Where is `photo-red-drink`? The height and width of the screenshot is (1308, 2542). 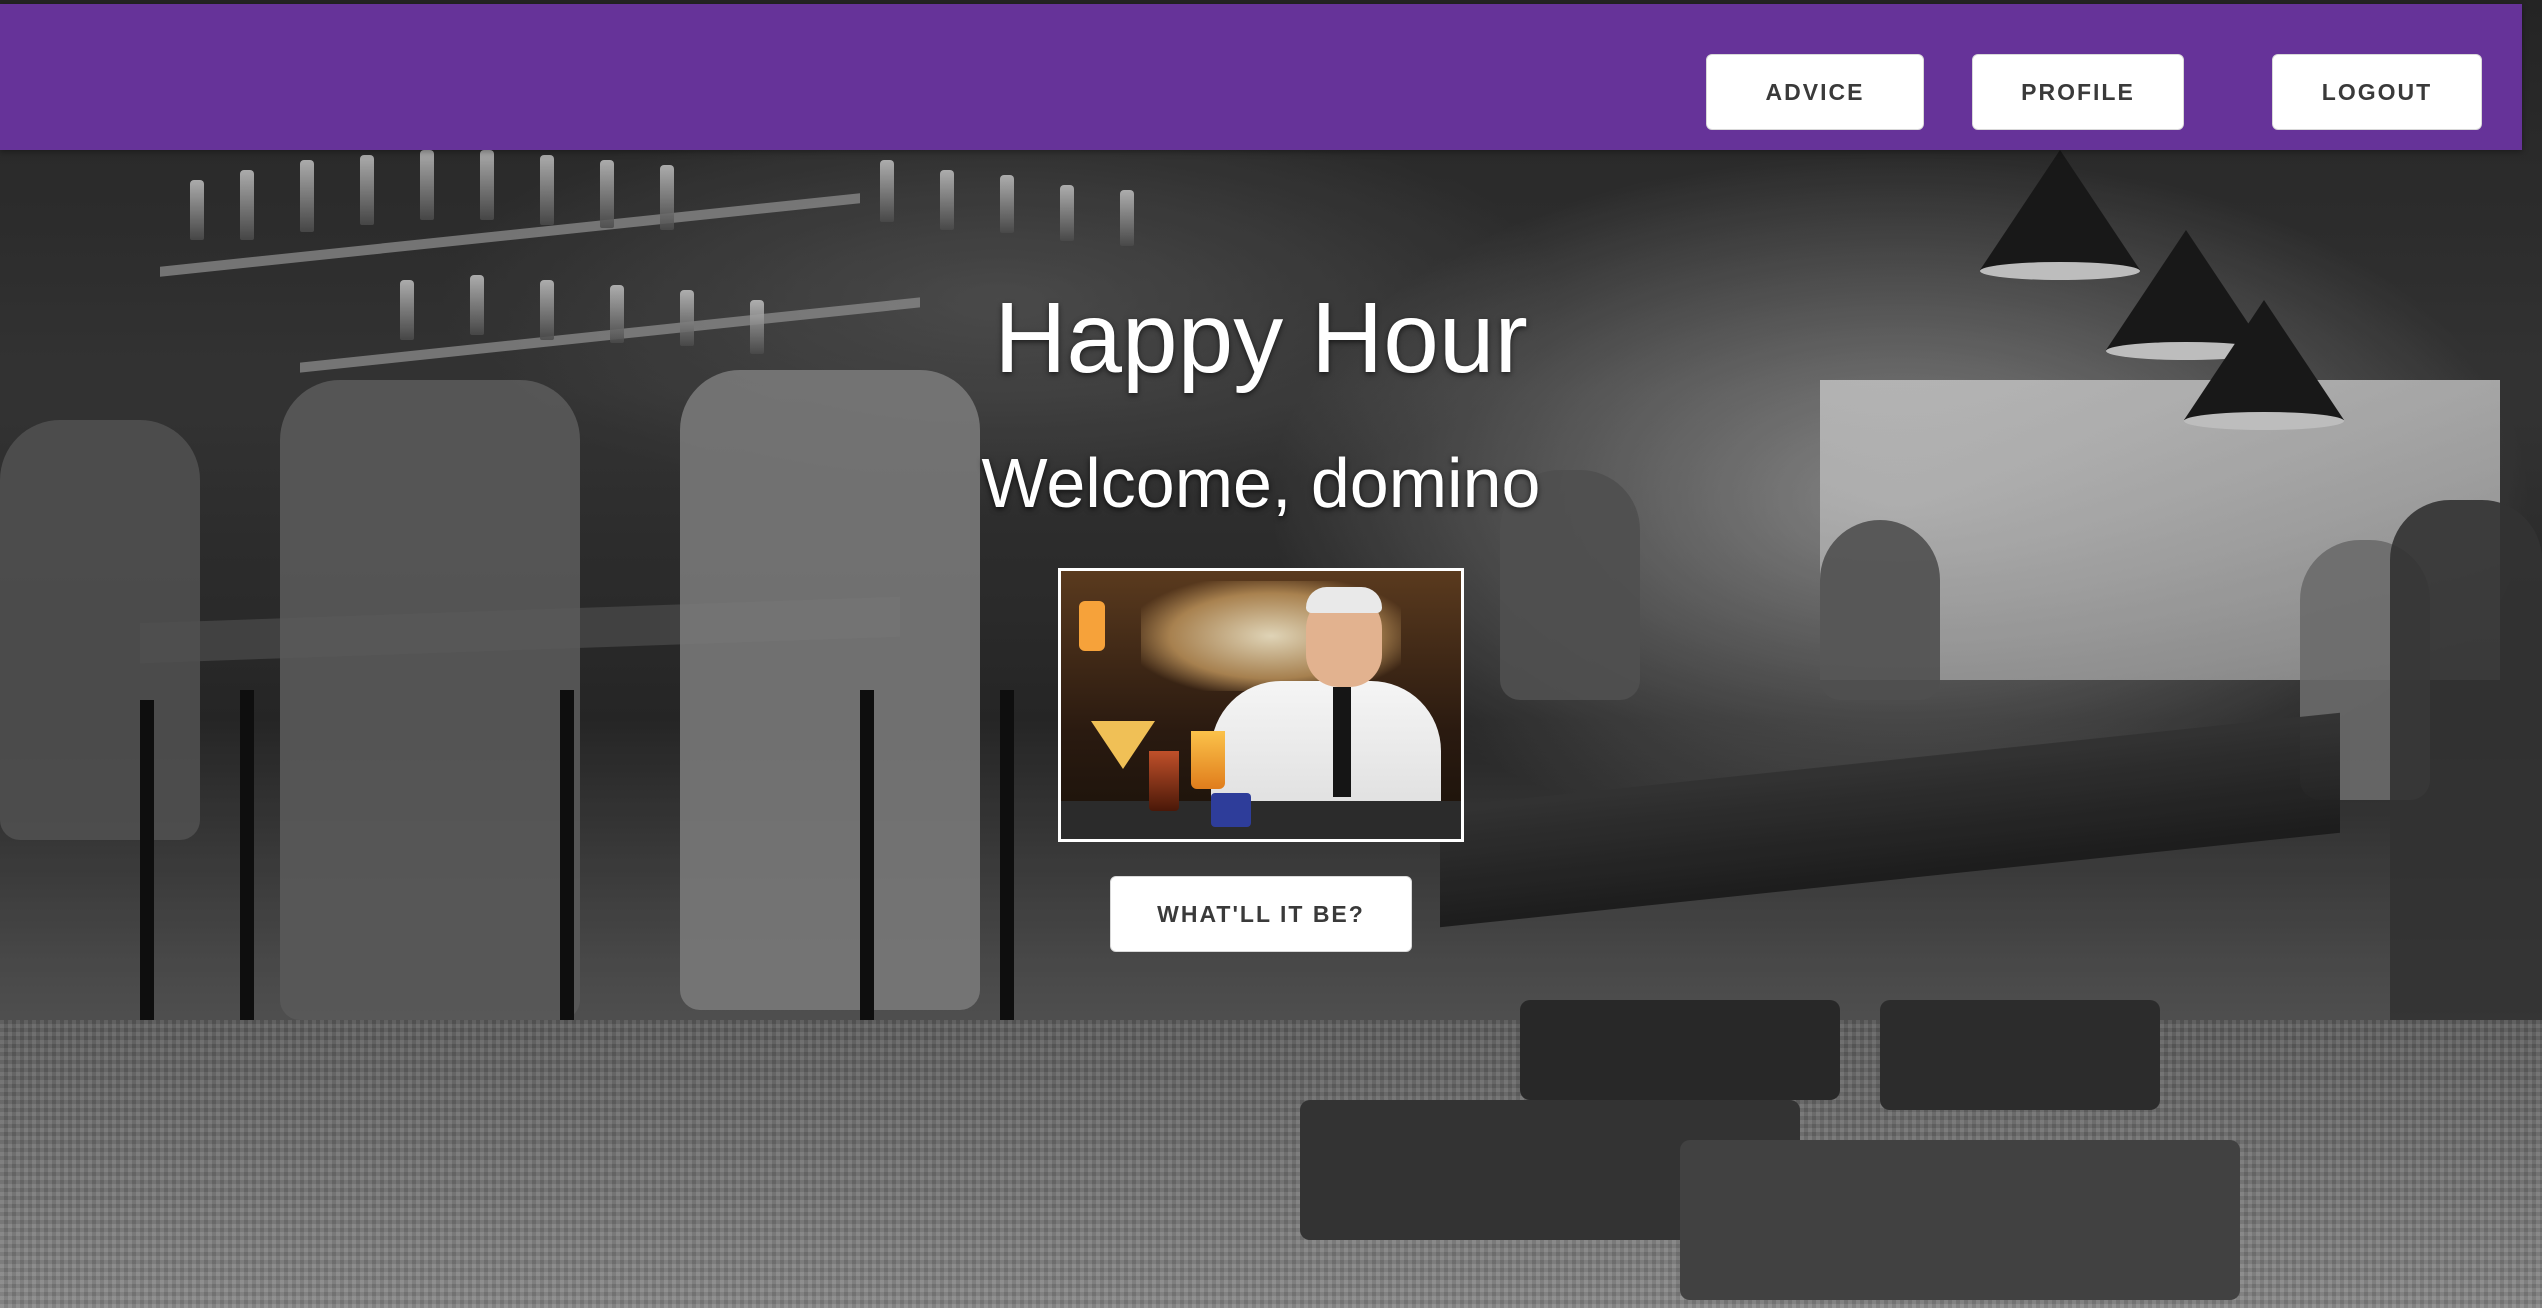
photo-red-drink is located at coordinates (1164, 781).